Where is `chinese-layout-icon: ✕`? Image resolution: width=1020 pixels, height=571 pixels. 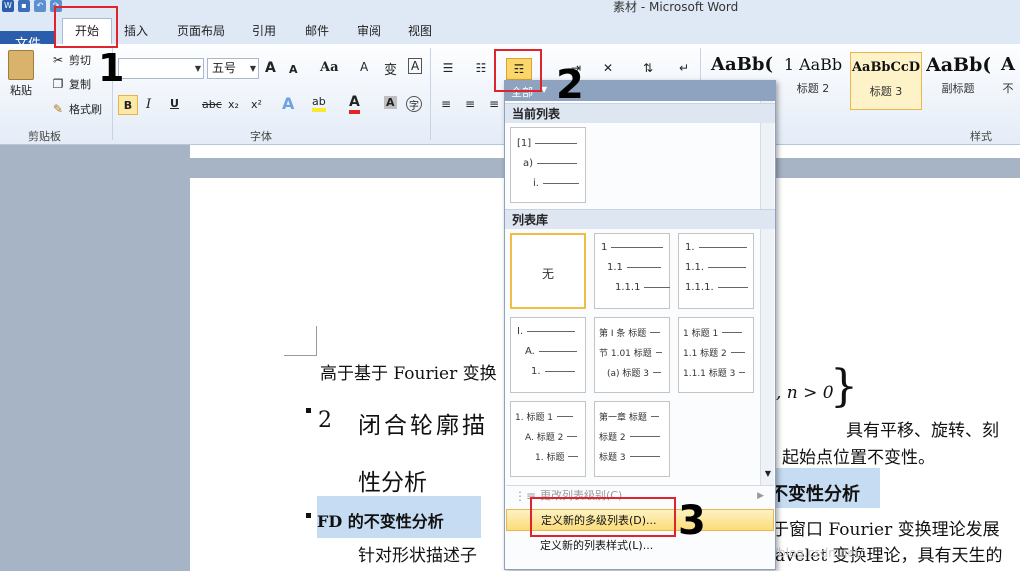
chinese-layout-icon: ✕ is located at coordinates (608, 68).